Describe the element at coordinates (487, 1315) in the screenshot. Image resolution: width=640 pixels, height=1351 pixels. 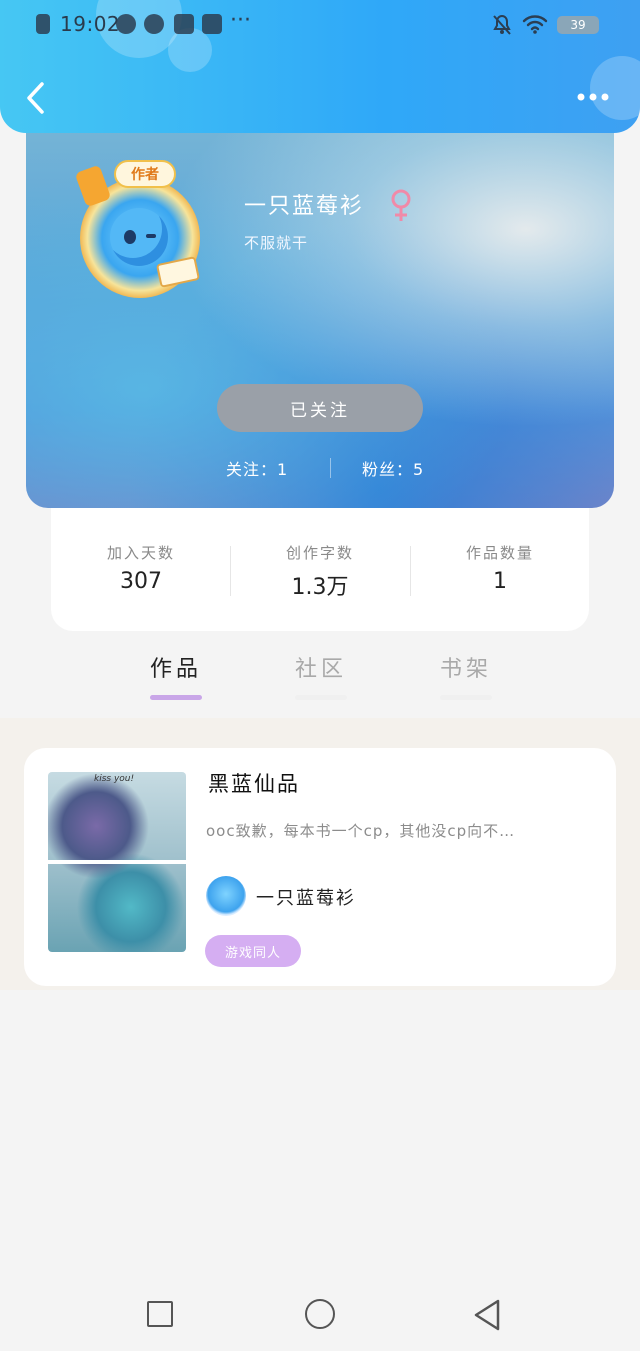
I see `back-triangle-icon` at that location.